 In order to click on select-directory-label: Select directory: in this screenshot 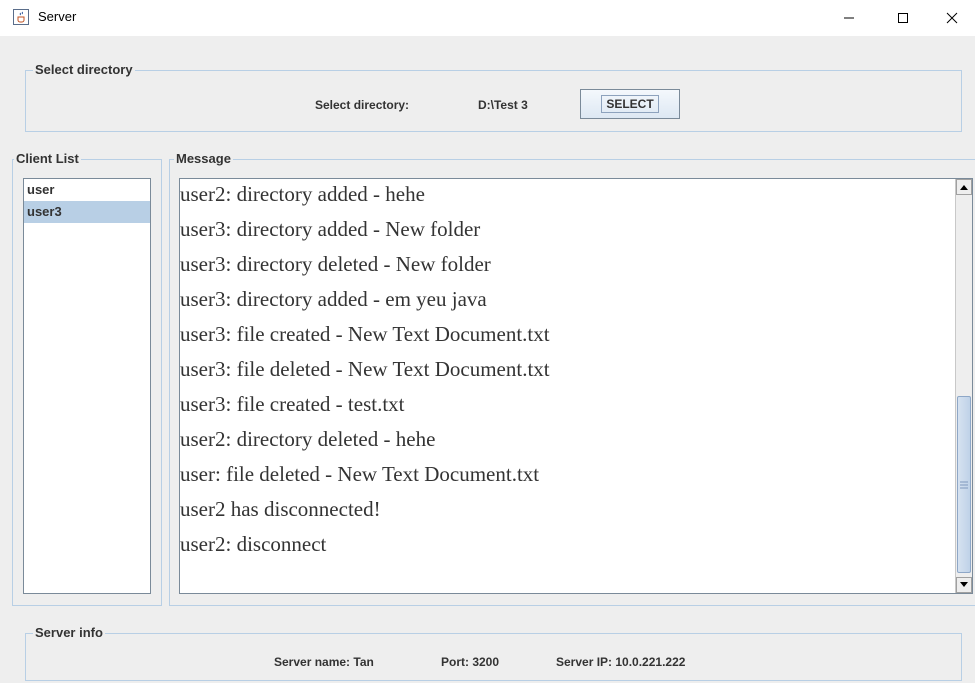, I will do `click(362, 105)`.